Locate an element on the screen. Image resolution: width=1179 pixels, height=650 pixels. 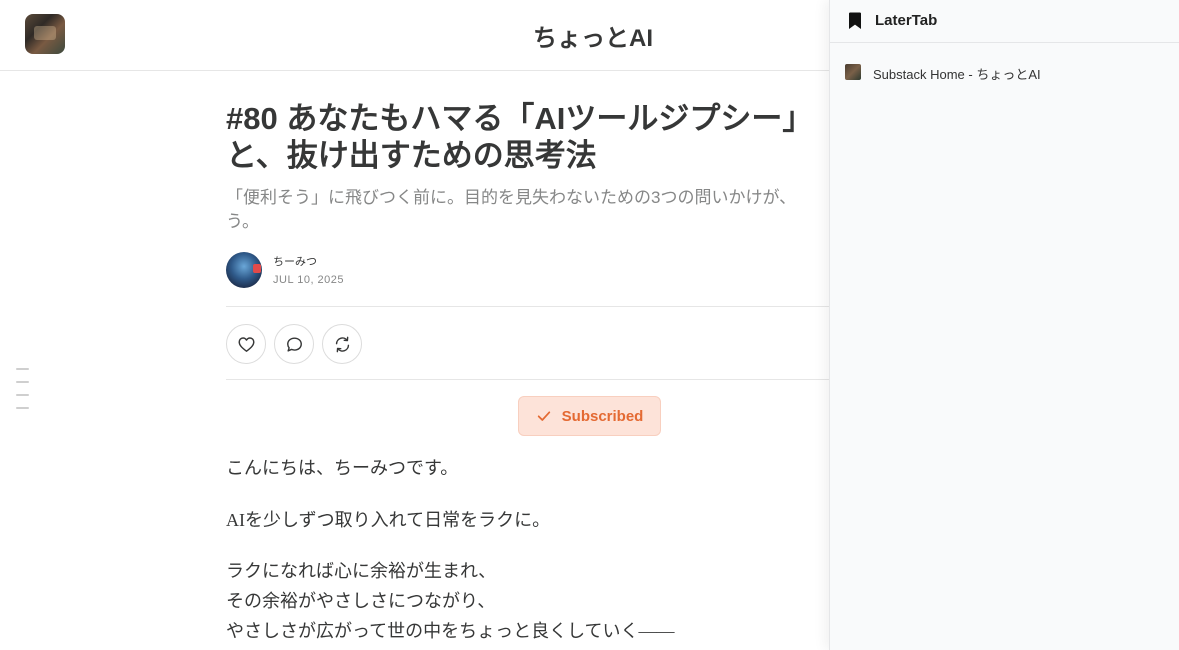
favicon-icon is located at coordinates (853, 72).